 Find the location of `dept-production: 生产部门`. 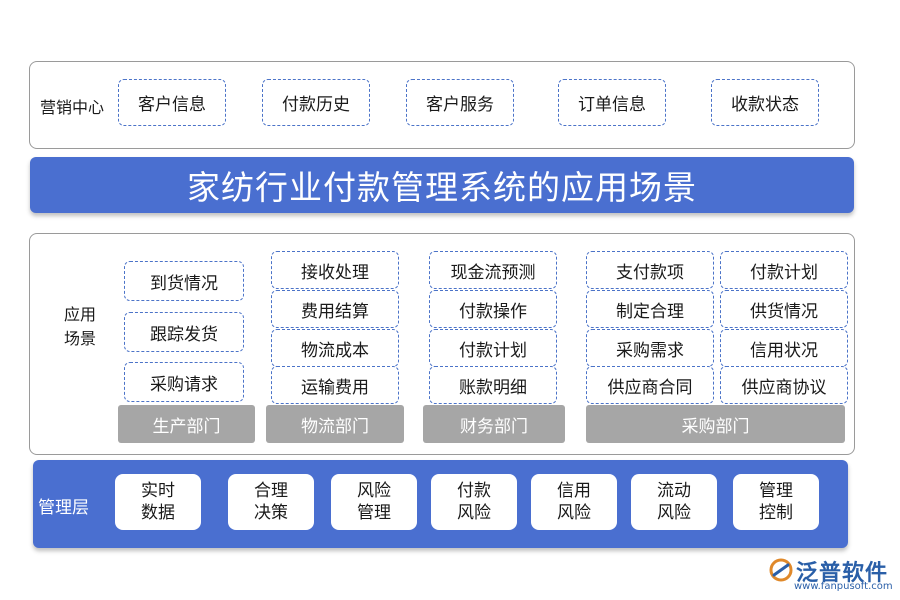

dept-production: 生产部门 is located at coordinates (186, 424).